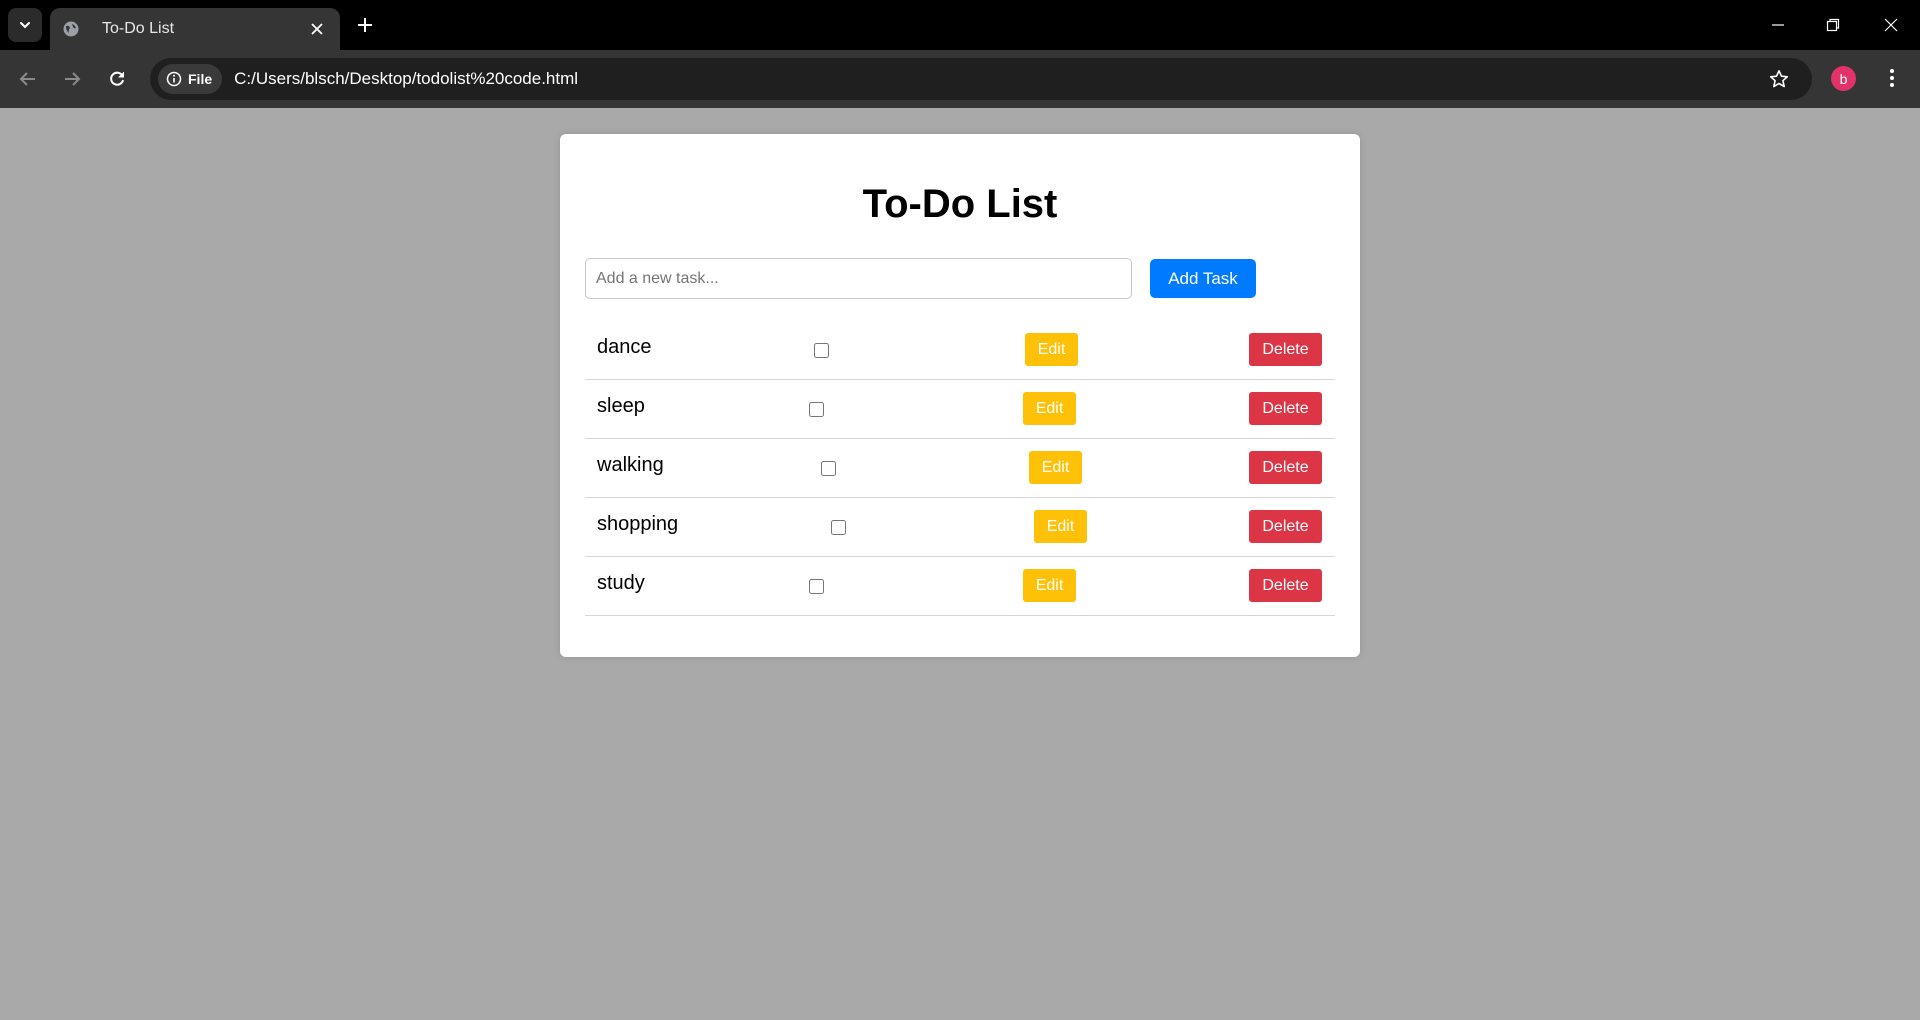  What do you see at coordinates (174, 79) in the screenshot?
I see `info-icon` at bounding box center [174, 79].